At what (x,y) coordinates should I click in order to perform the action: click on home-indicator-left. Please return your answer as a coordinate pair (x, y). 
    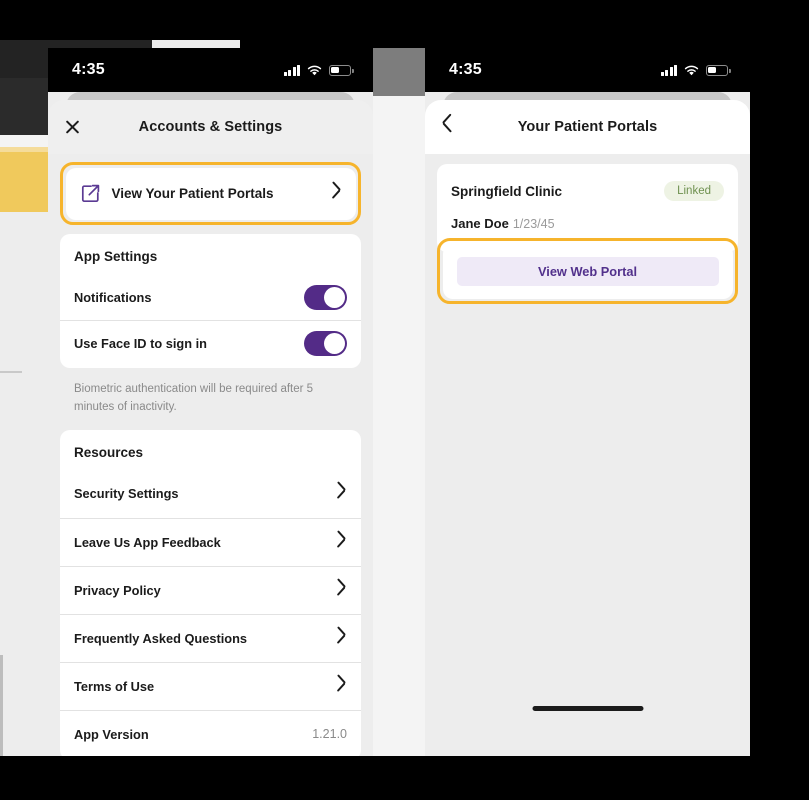
    Looking at the image, I should click on (210, 699).